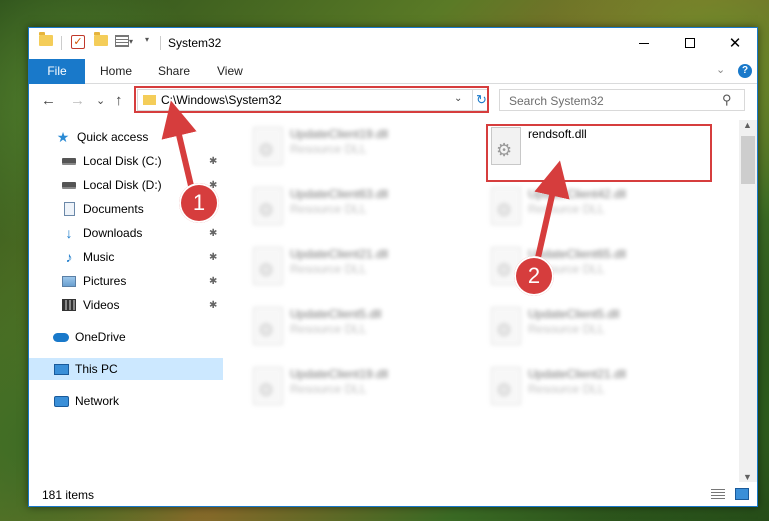  What do you see at coordinates (68, 495) in the screenshot?
I see `item-count: 181 items` at bounding box center [68, 495].